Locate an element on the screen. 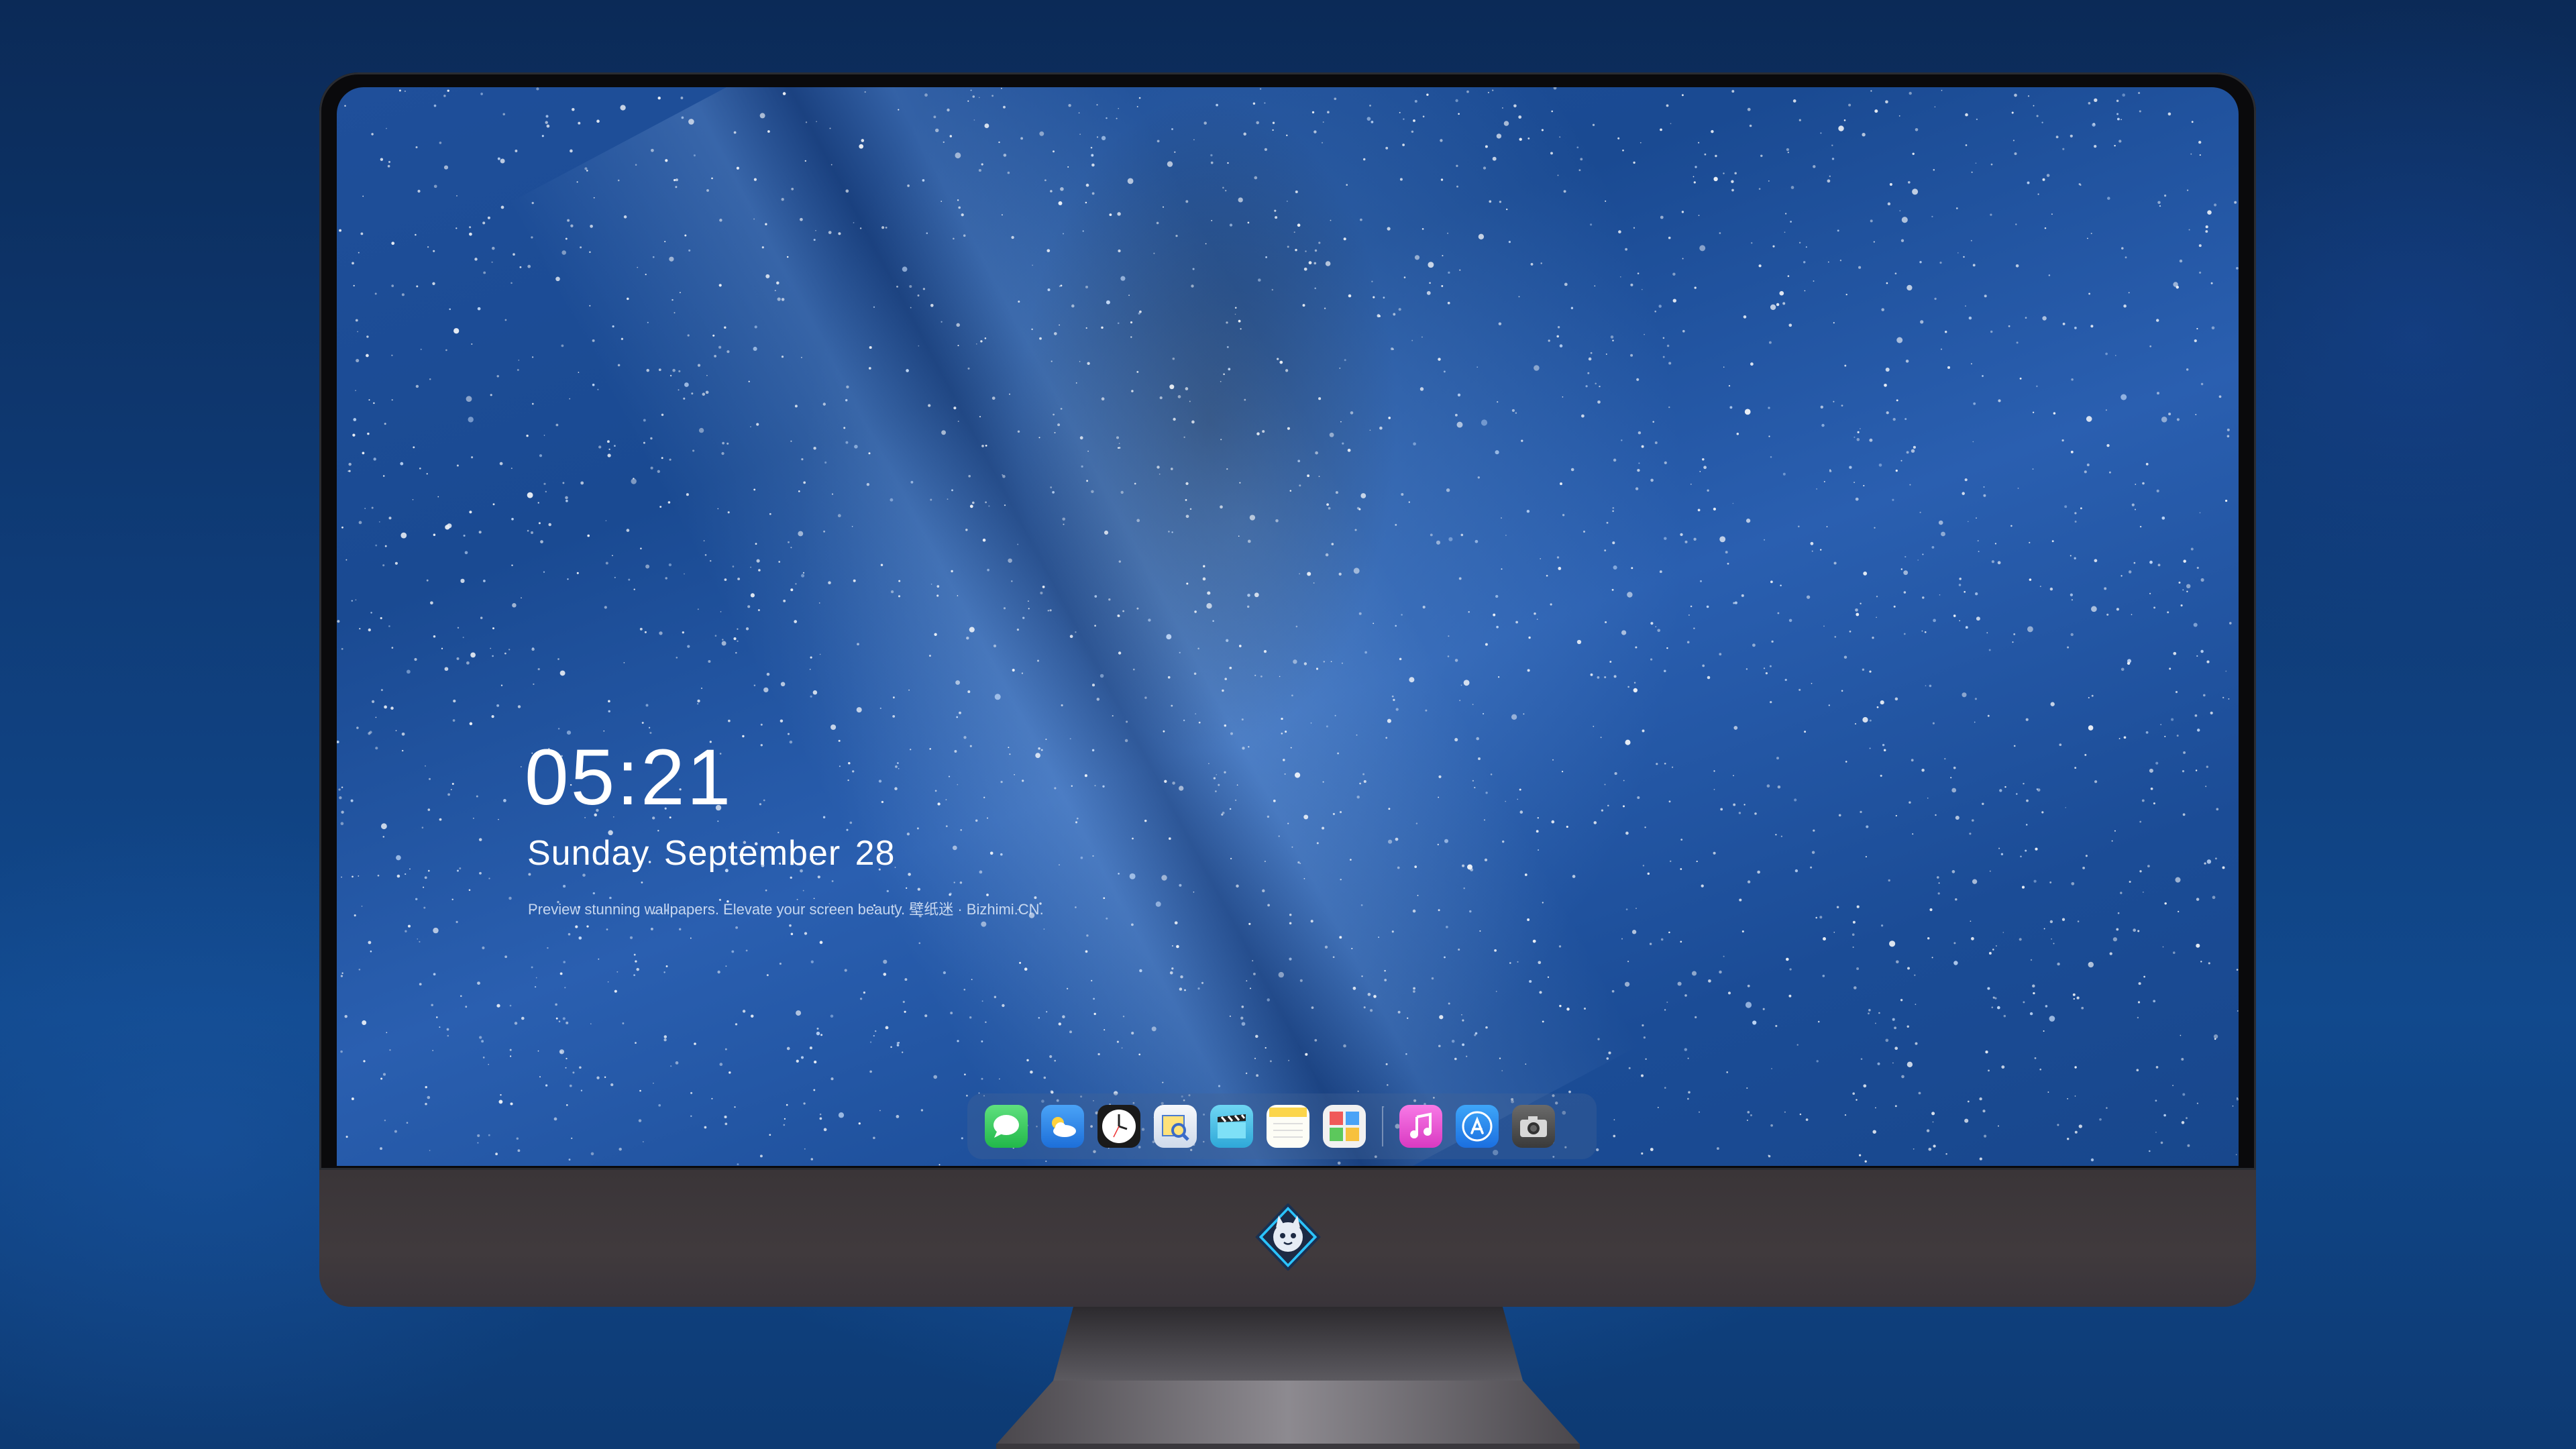 This screenshot has height=1449, width=2576. mascot-logo-icon is located at coordinates (1288, 1237).